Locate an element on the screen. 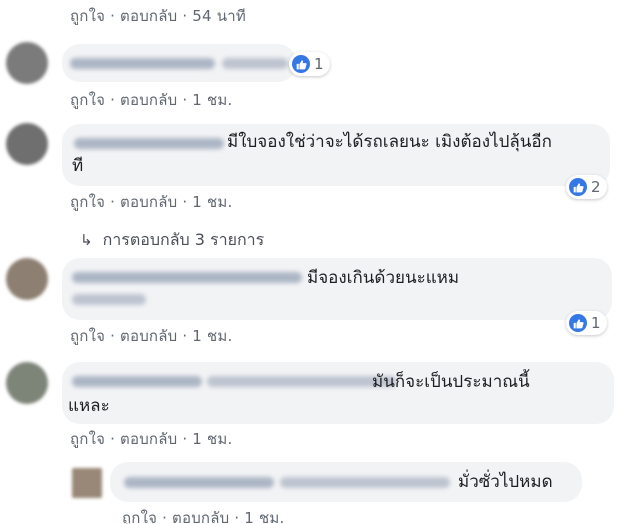 The width and height of the screenshot is (640, 524). comment-actions: ถูกใจ · ตอบกลับ · 54 นาที is located at coordinates (158, 16).